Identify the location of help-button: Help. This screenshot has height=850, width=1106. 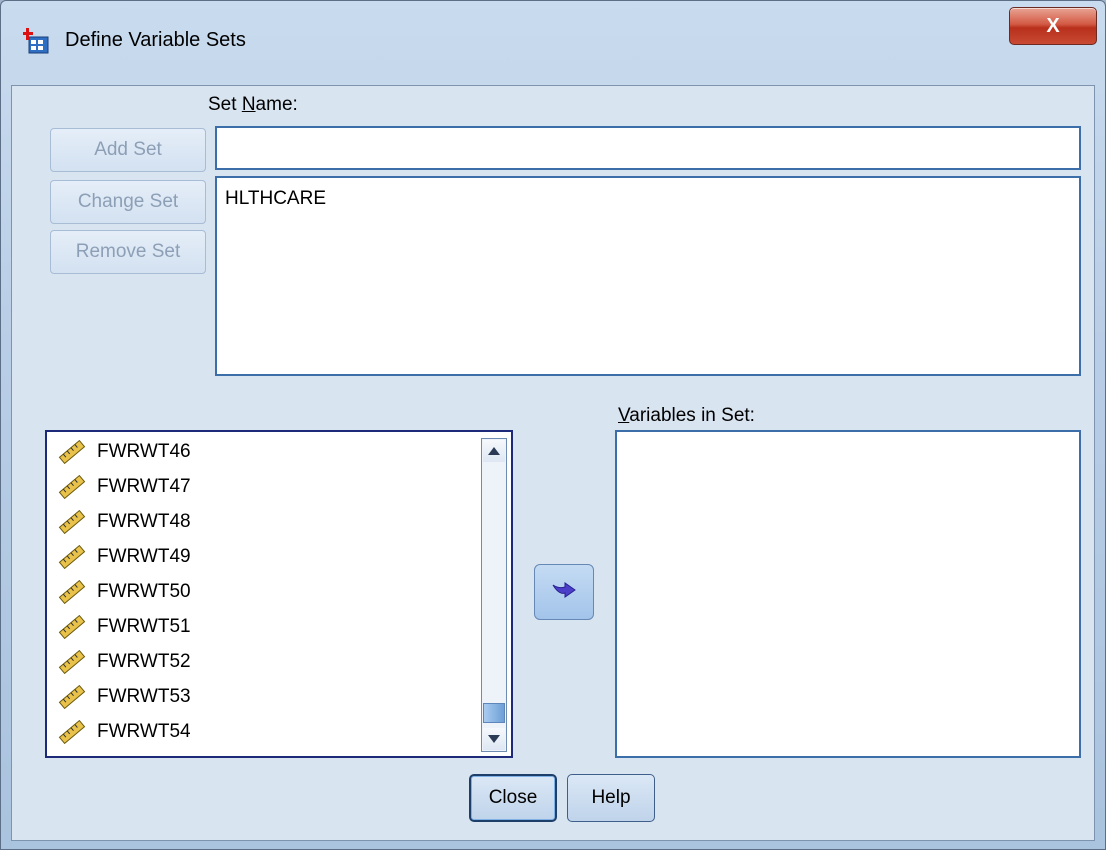
(611, 798).